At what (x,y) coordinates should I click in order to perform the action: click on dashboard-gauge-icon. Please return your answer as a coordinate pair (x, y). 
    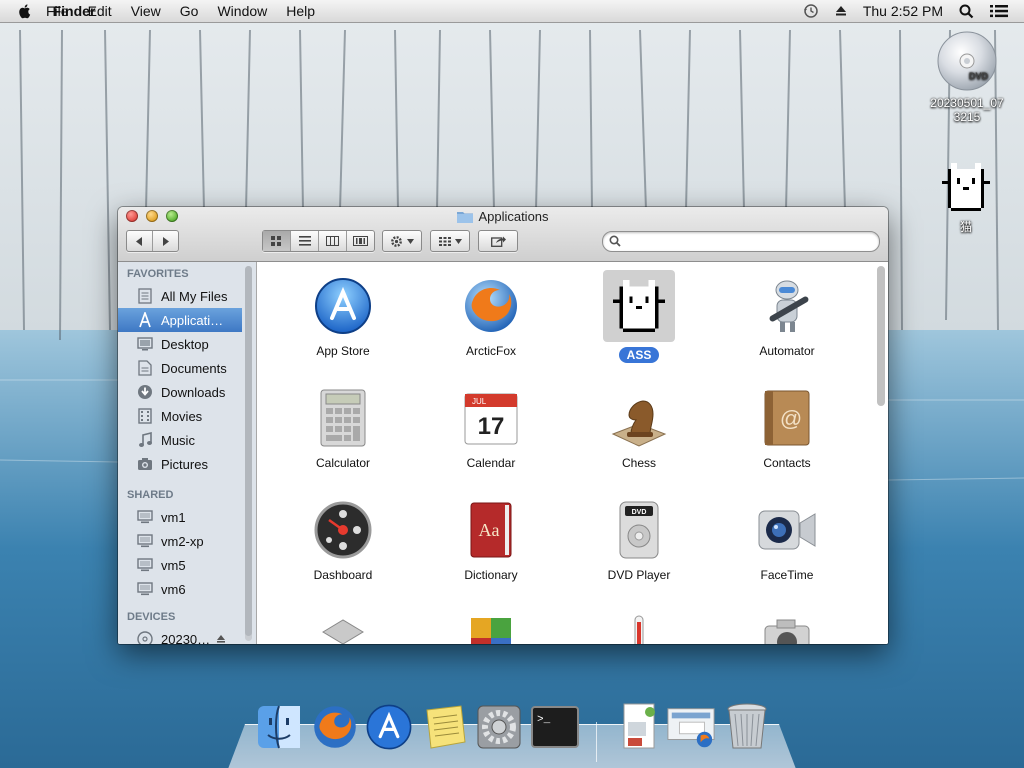
    Looking at the image, I should click on (343, 530).